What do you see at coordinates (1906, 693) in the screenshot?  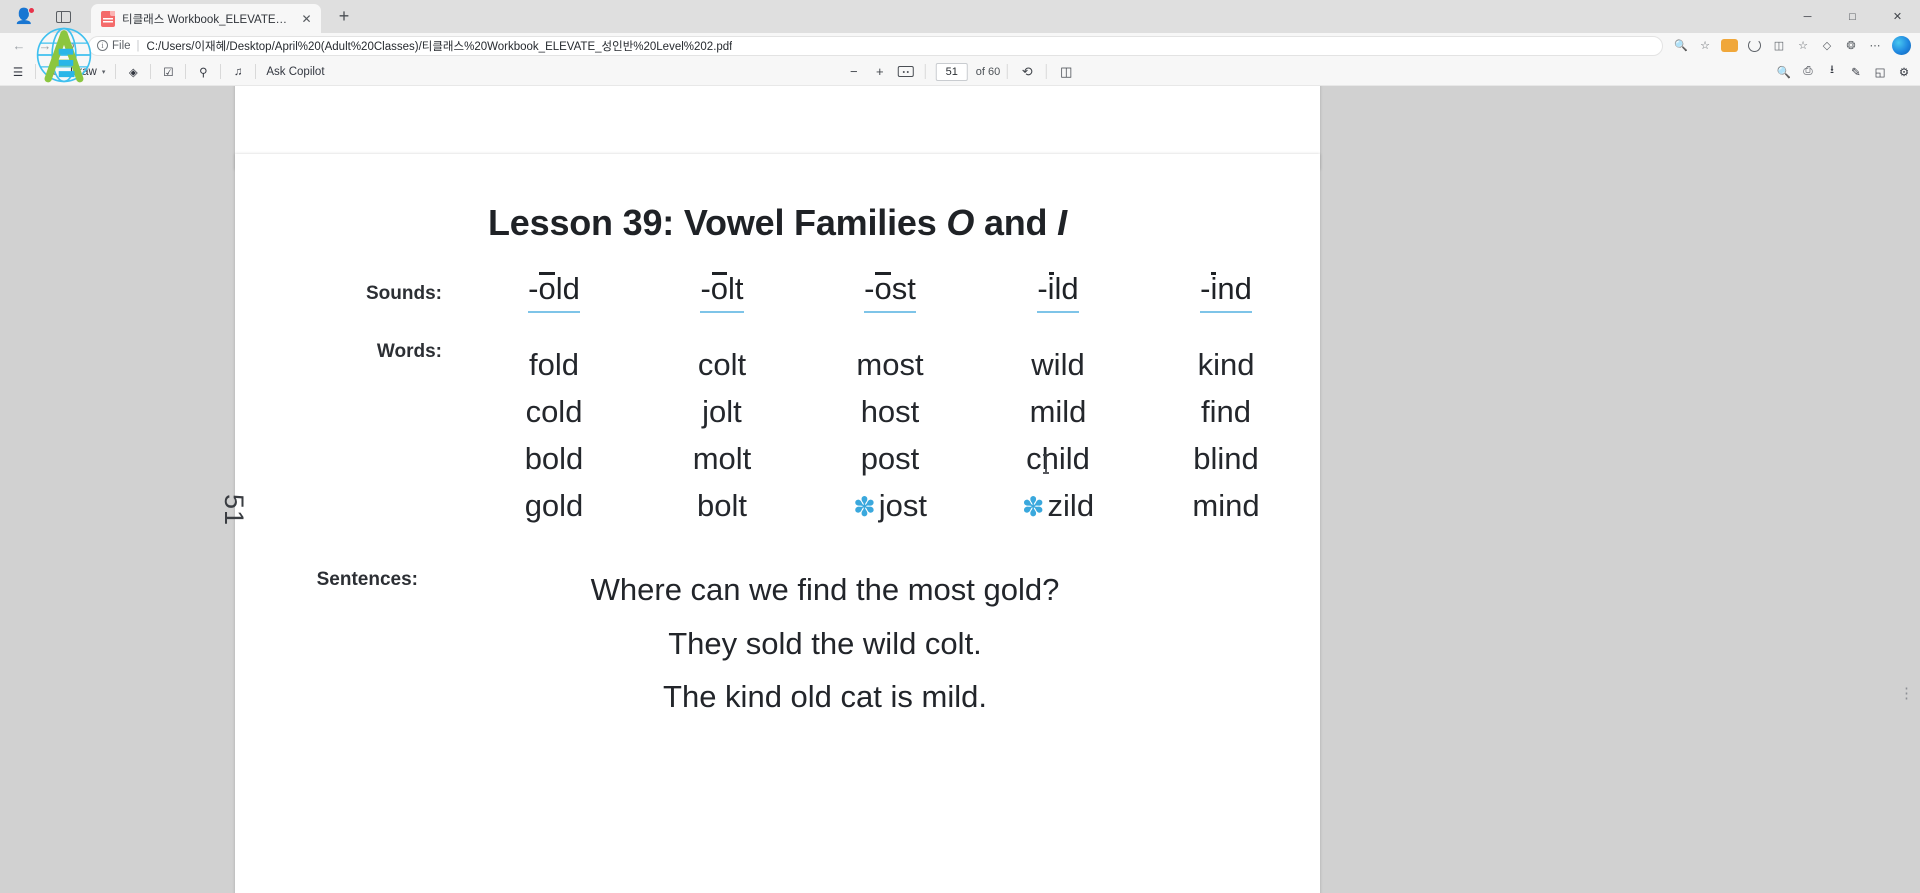 I see `scroll-position-marker: ⋮` at bounding box center [1906, 693].